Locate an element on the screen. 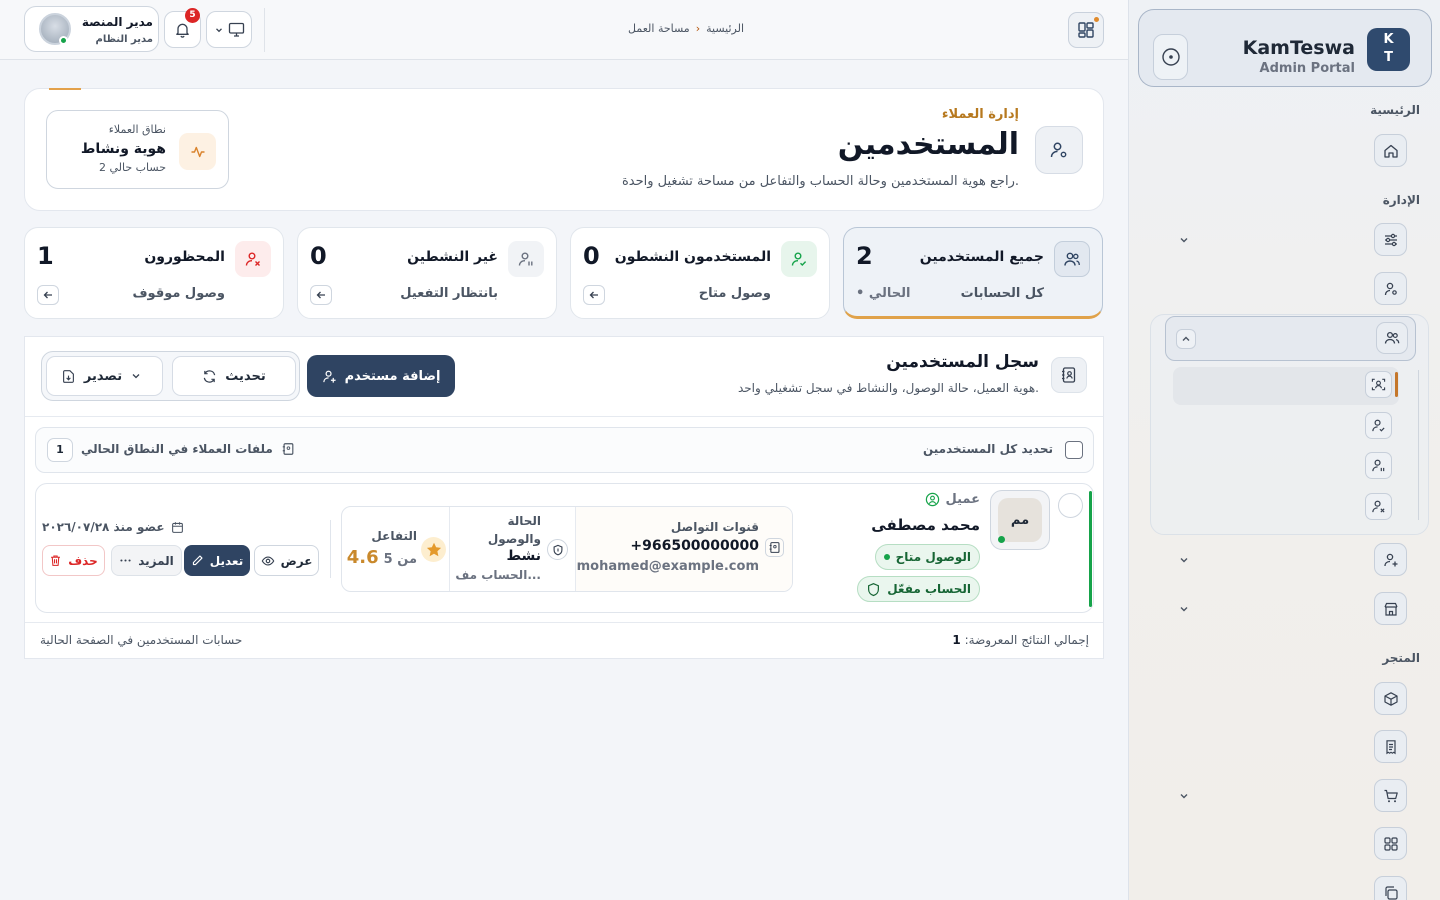  stat-subtitle: وصول موقوف is located at coordinates (178, 293).